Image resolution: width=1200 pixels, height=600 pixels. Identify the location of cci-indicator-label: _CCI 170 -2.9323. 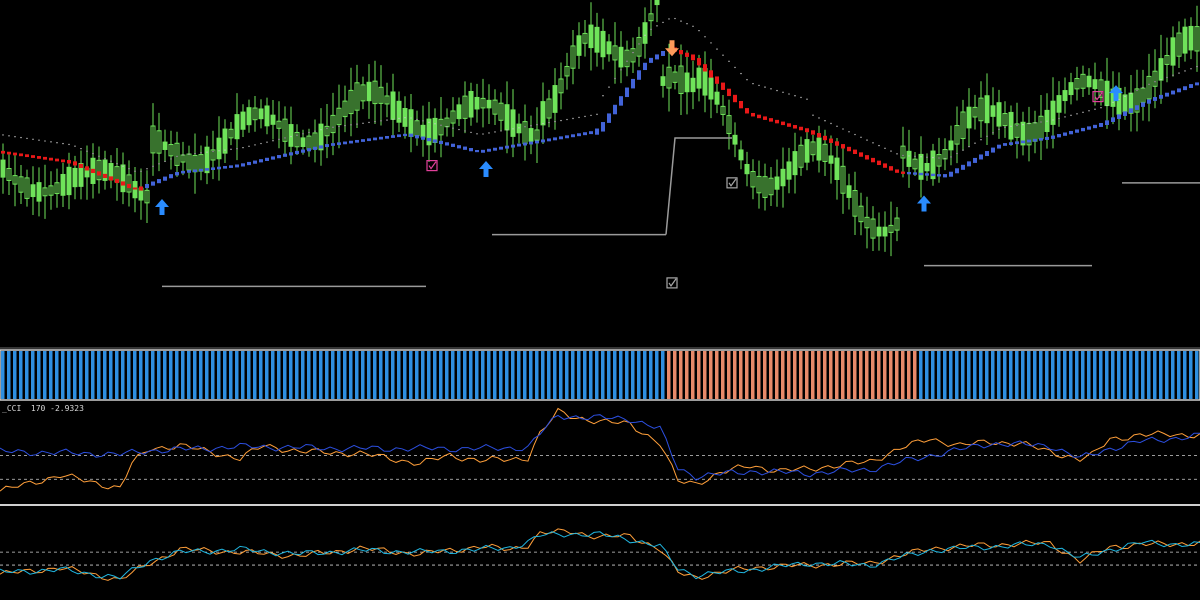
(43, 408).